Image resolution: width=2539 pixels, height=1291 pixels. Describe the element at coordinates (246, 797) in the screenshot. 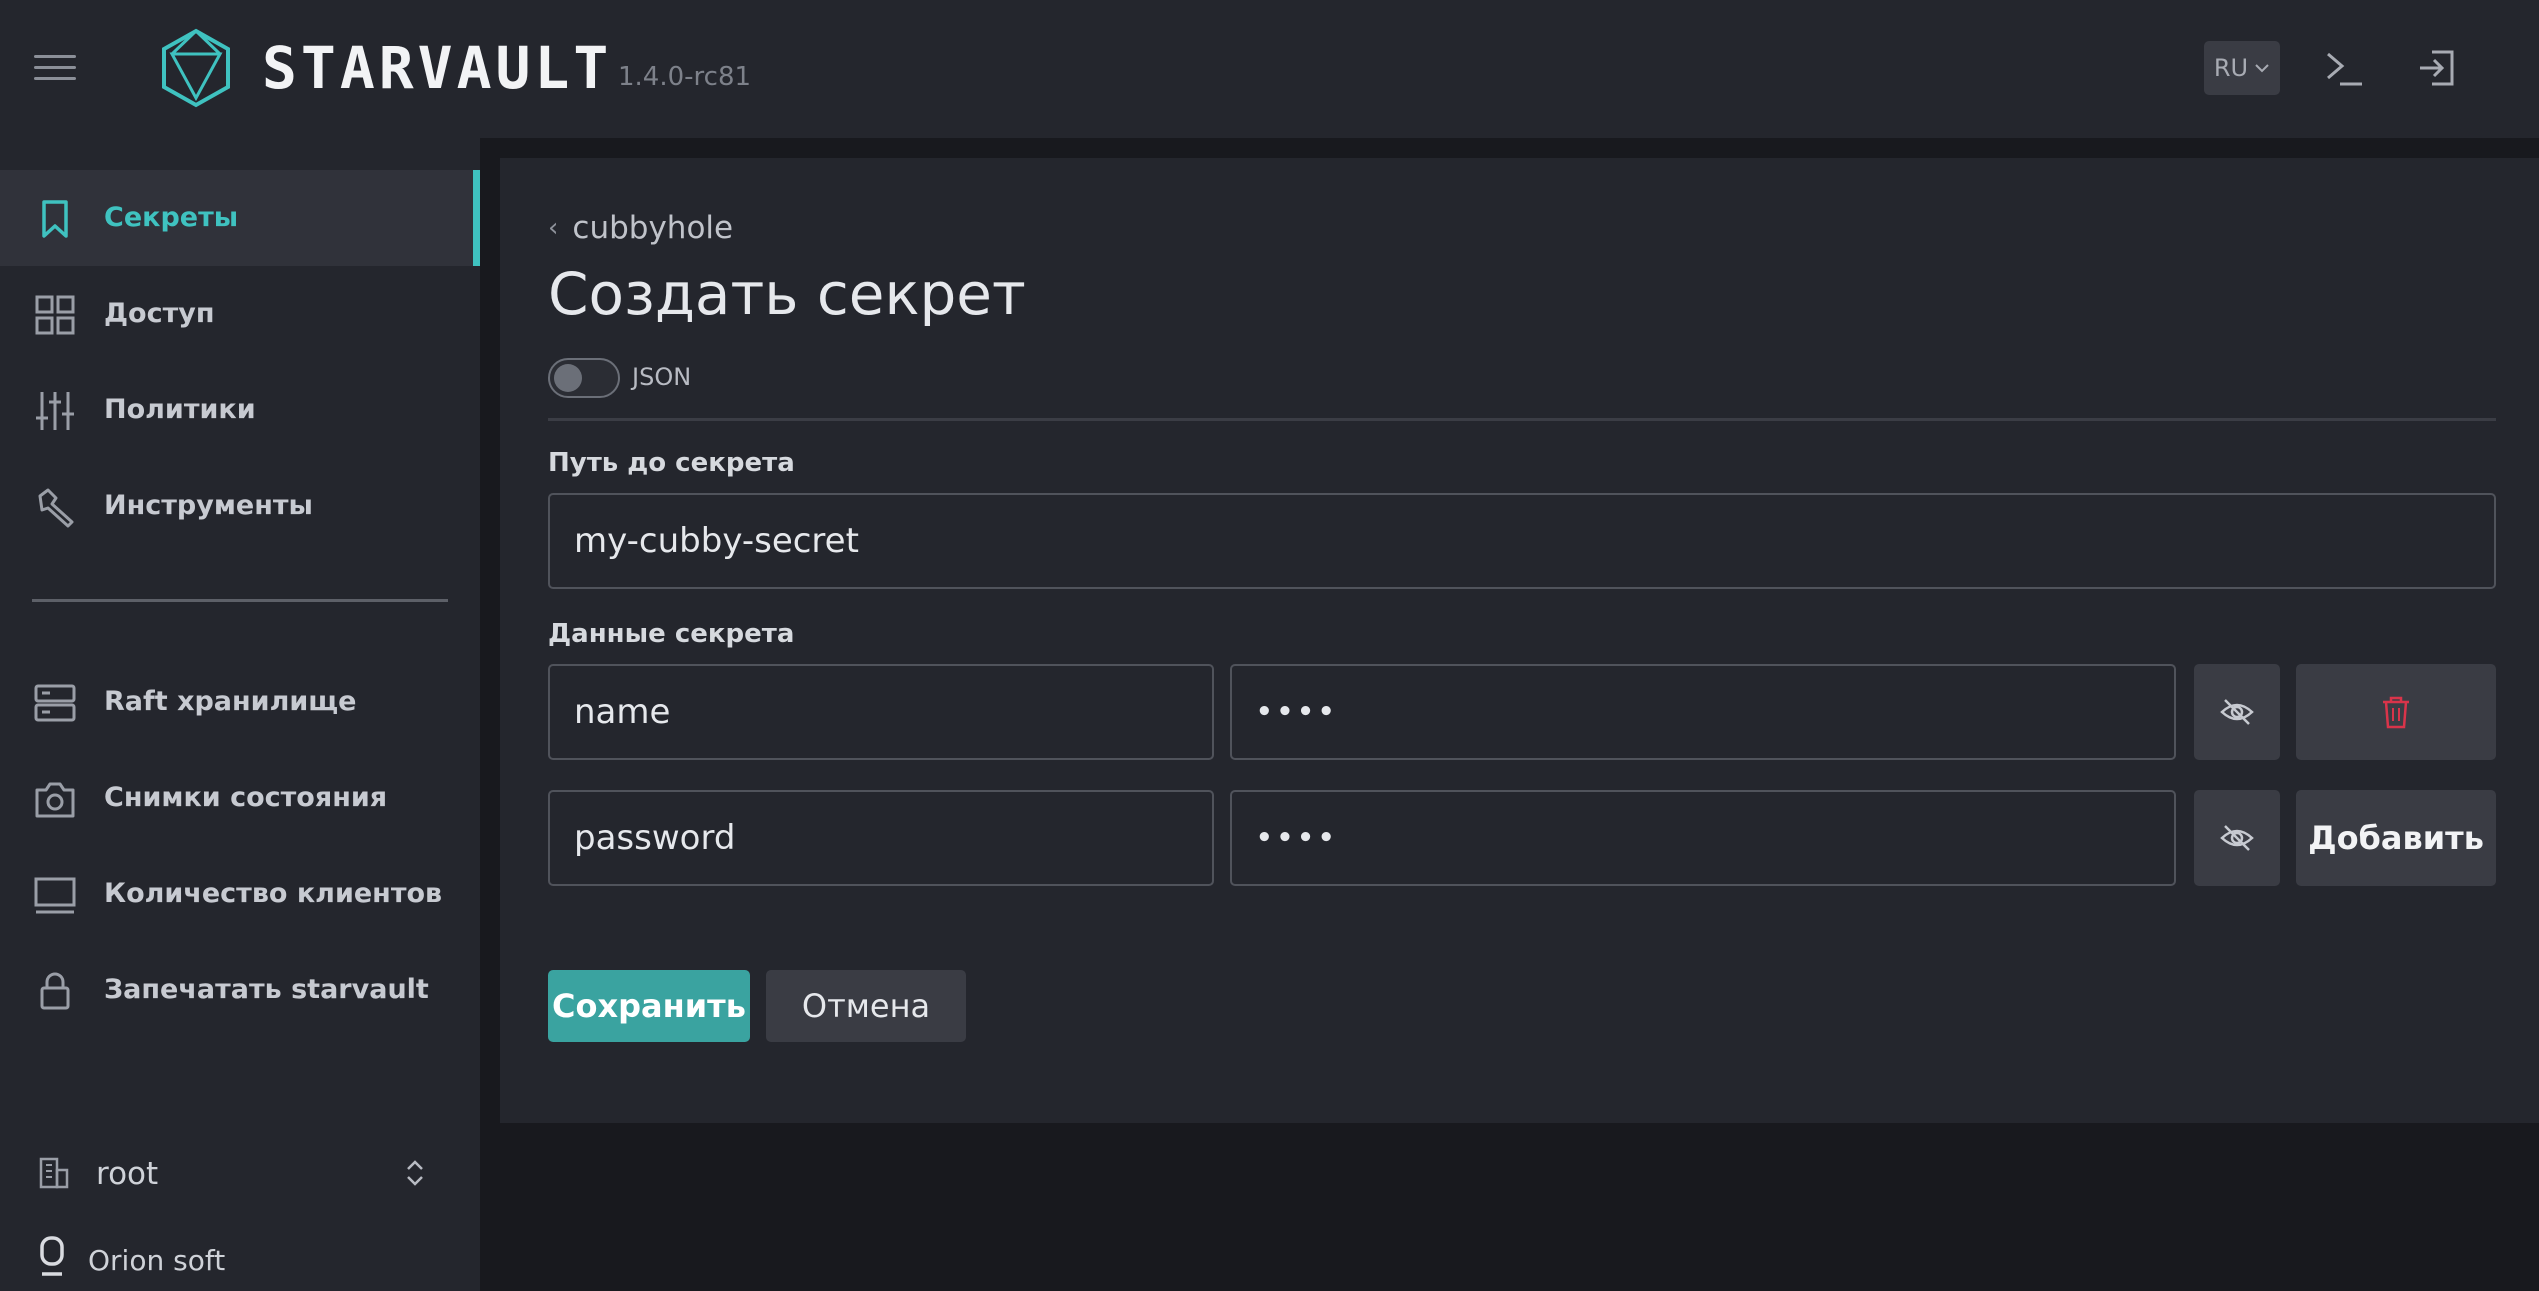

I see `sidebar-item-label: Снимки состояния` at that location.